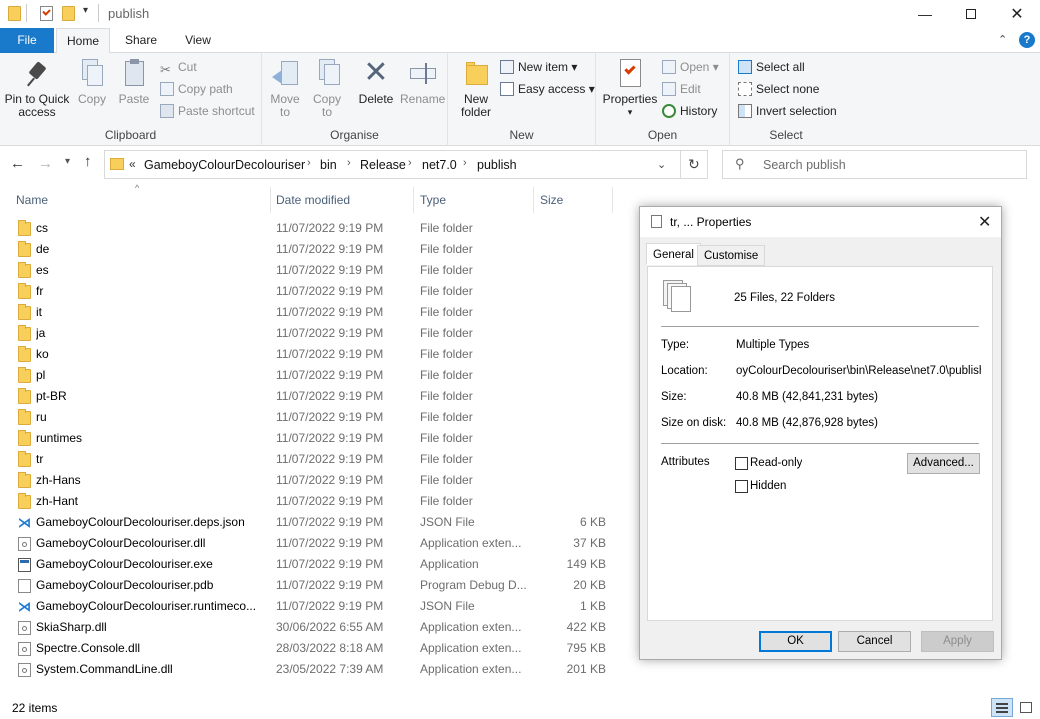 Image resolution: width=1040 pixels, height=719 pixels. I want to click on file-row: ko 11/07/2022 9:19 PM File folder, so click(310, 354).